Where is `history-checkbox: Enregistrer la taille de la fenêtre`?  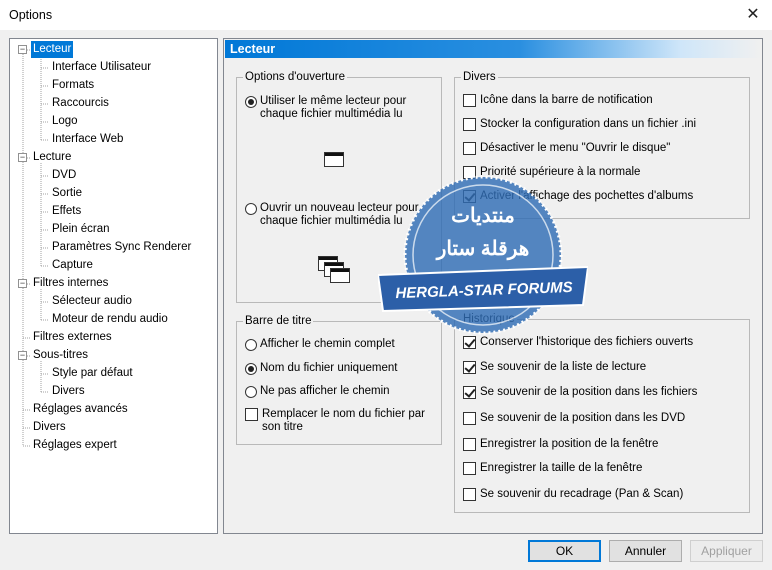
history-checkbox: Enregistrer la taille de la fenêtre is located at coordinates (605, 468).